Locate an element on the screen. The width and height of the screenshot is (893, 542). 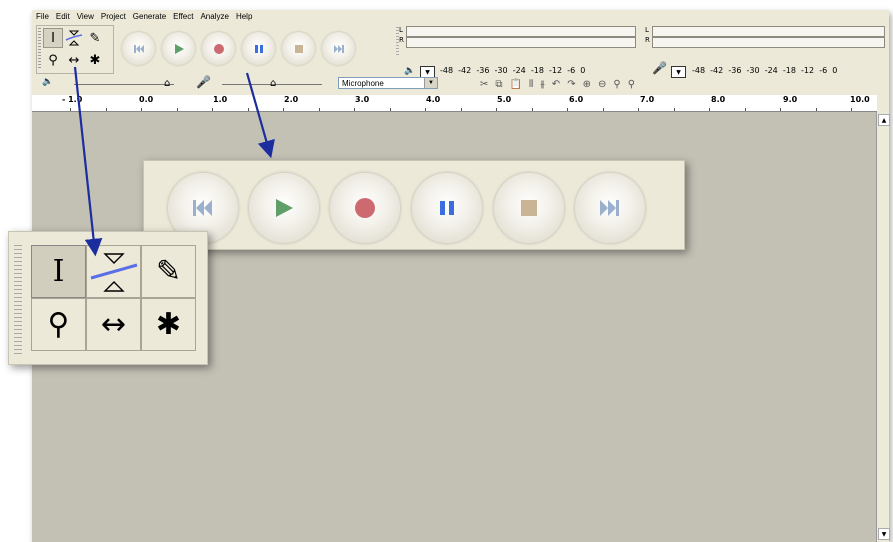
arrow-to-tools-zoom is located at coordinates (88, 161).